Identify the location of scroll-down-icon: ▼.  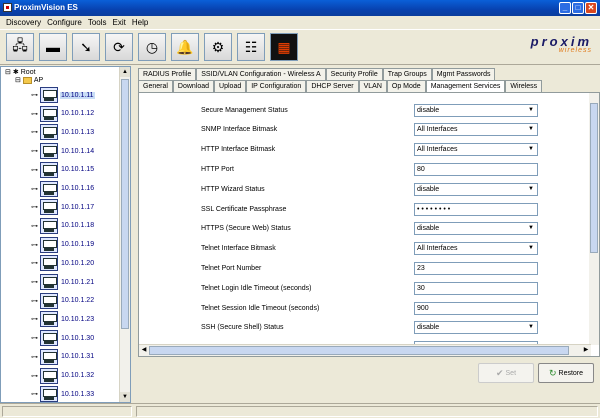
(125, 397).